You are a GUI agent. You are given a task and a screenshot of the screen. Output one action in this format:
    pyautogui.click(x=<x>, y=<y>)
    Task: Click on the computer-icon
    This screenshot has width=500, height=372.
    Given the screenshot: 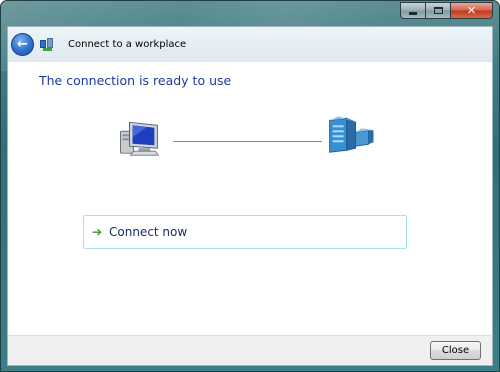 What is the action you would take?
    pyautogui.click(x=140, y=138)
    